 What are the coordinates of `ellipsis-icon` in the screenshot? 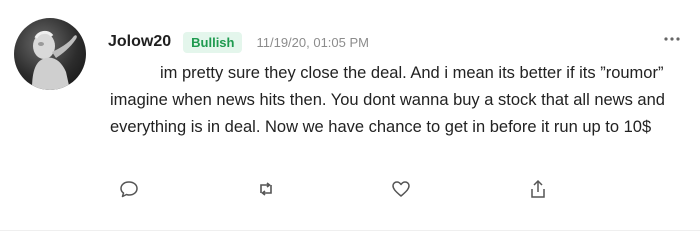 It's located at (672, 38).